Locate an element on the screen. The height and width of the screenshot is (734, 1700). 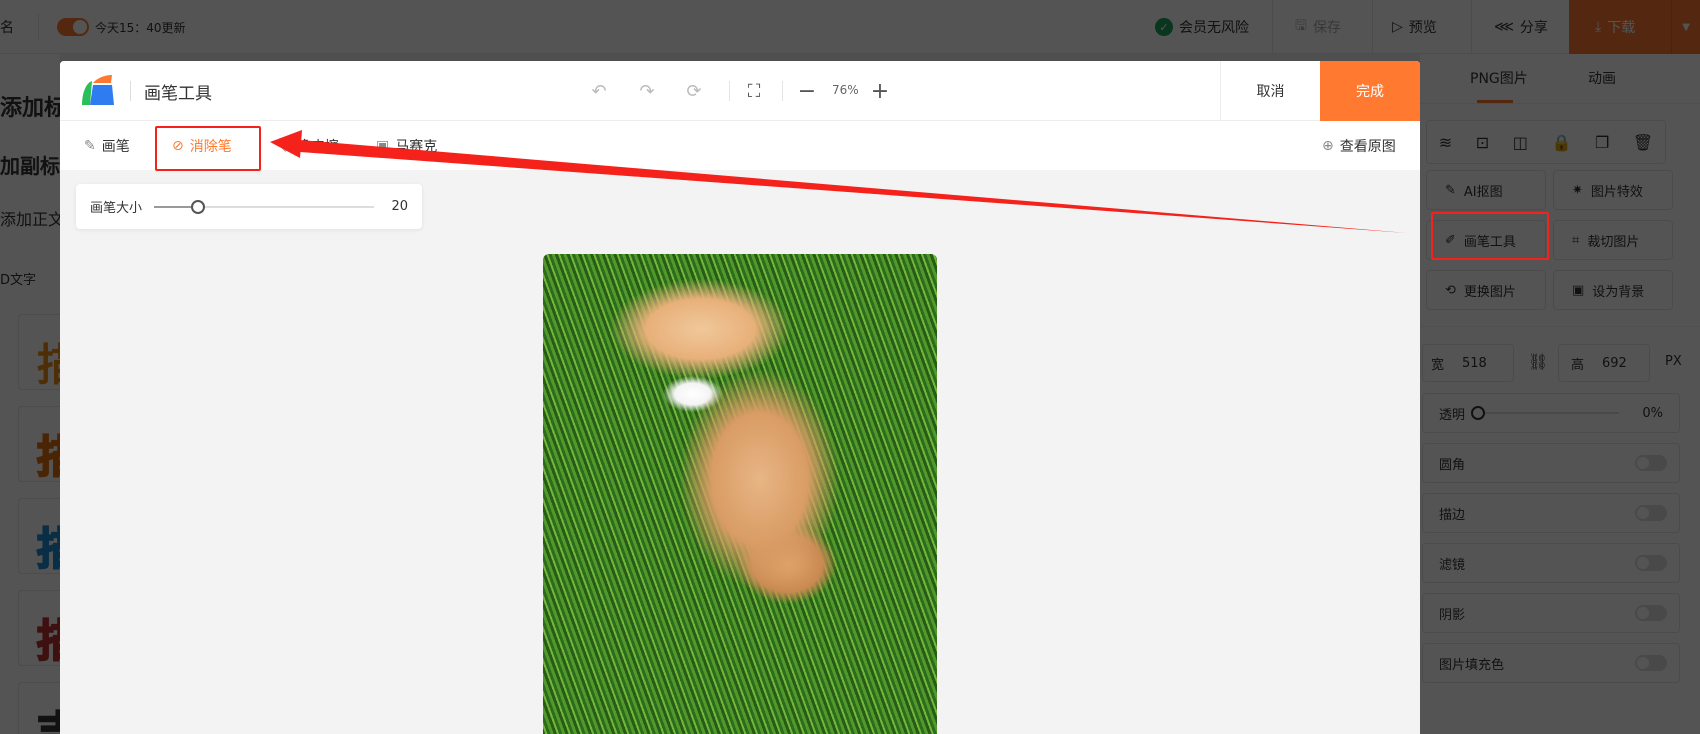
filter-row: 滤镜 is located at coordinates (1551, 563).